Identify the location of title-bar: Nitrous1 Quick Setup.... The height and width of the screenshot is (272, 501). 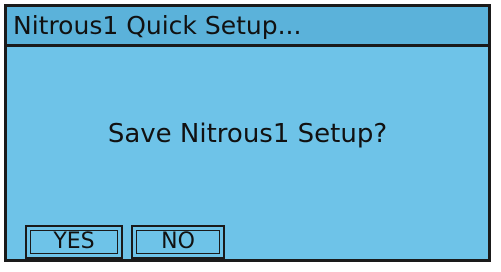
(247, 27).